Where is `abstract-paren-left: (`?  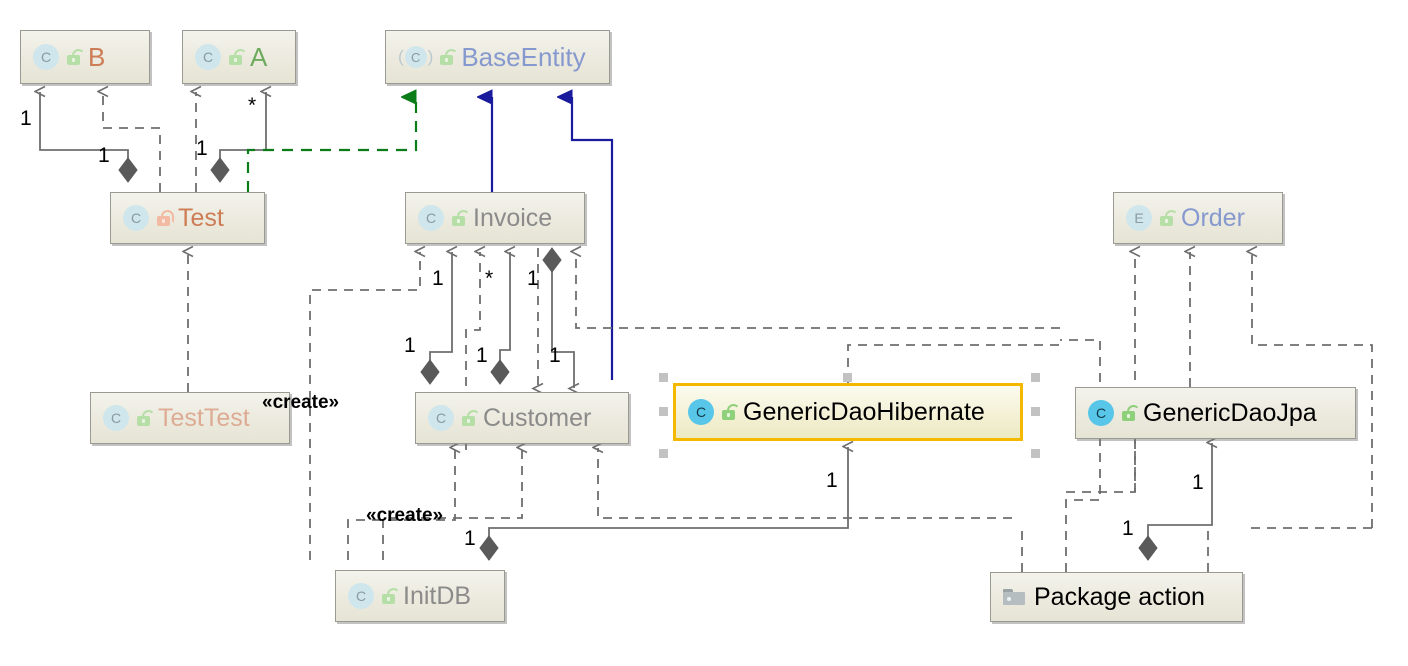 abstract-paren-left: ( is located at coordinates (401, 56).